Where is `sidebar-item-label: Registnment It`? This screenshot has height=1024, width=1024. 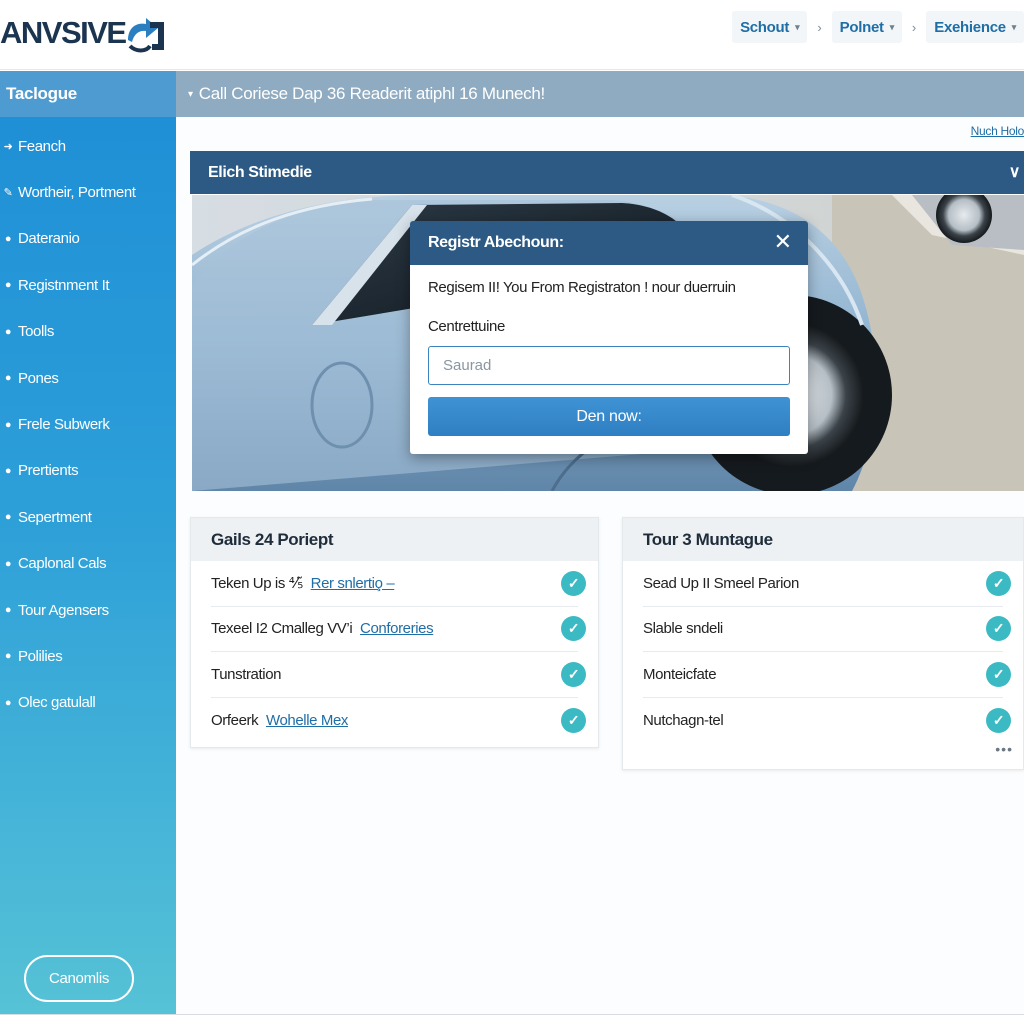 sidebar-item-label: Registnment It is located at coordinates (64, 285).